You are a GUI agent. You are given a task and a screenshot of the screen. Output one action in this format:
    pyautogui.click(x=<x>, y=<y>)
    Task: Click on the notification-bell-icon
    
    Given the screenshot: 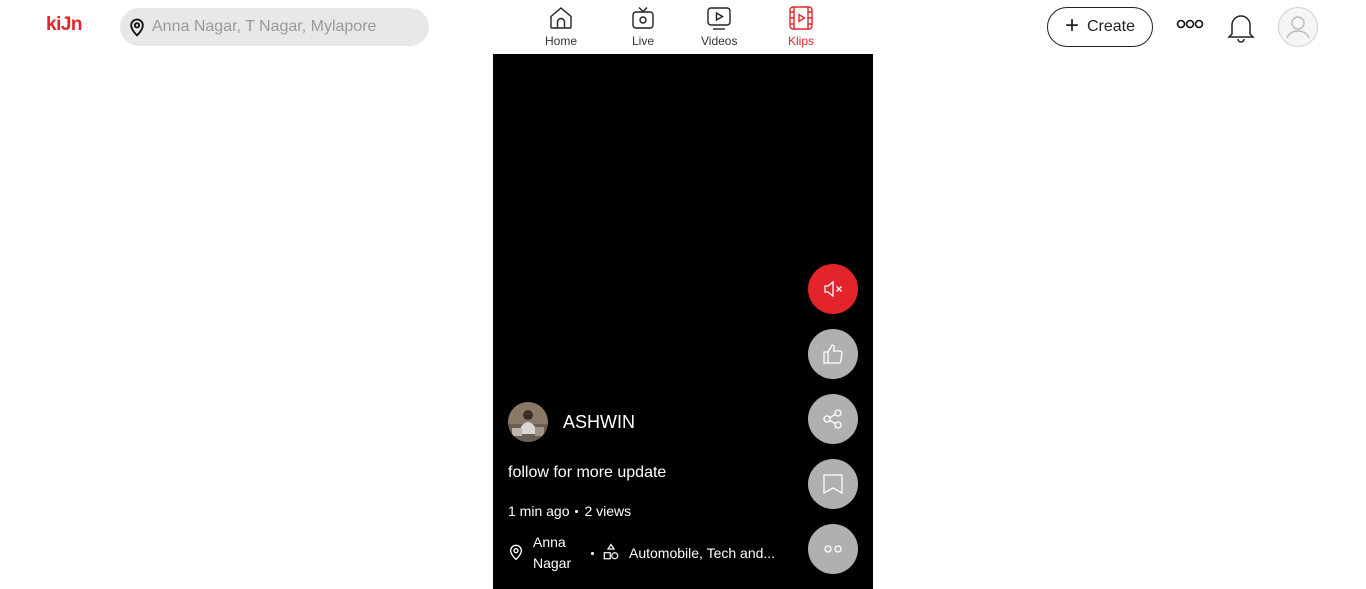 What is the action you would take?
    pyautogui.click(x=1241, y=29)
    